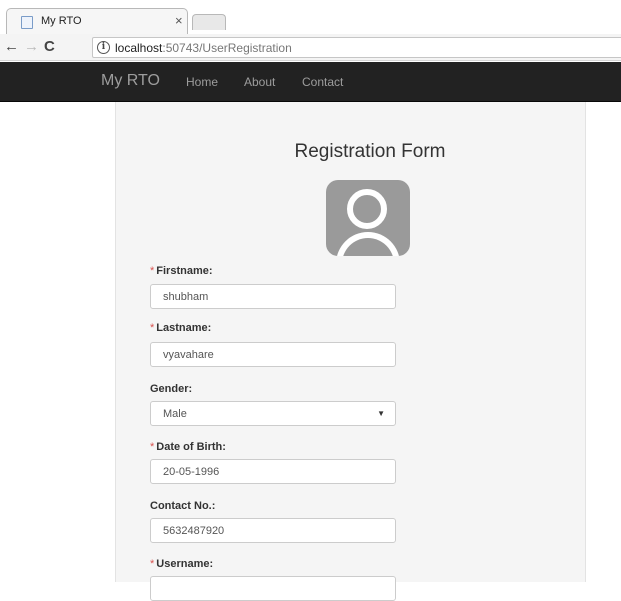 This screenshot has width=621, height=601. Describe the element at coordinates (130, 81) in the screenshot. I see `navbar-brand: My RTO` at that location.